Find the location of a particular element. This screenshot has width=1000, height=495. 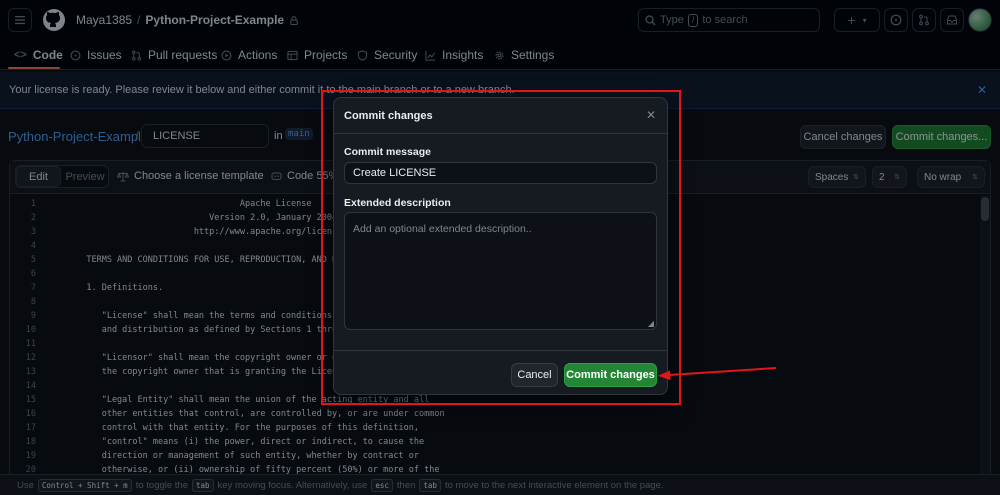

cancel-button: Cancel is located at coordinates (534, 375).